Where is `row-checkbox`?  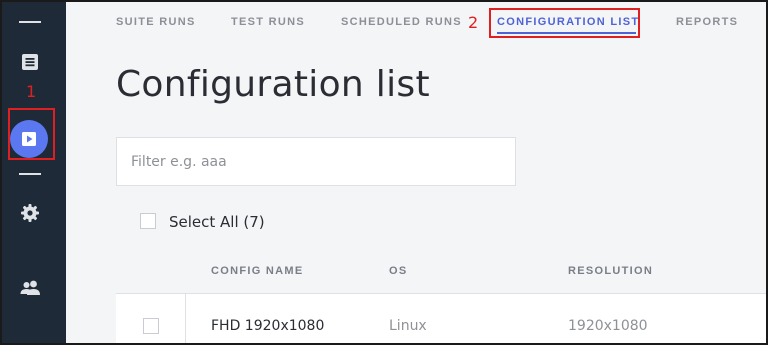
row-checkbox is located at coordinates (151, 326).